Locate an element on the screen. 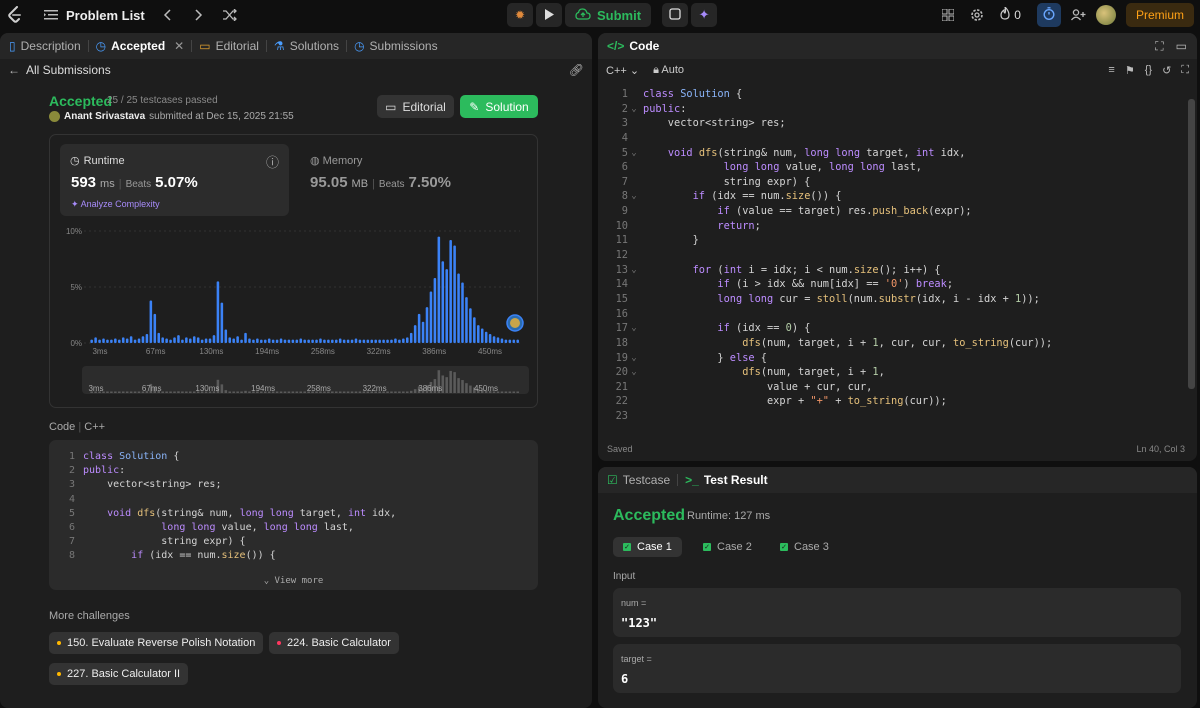 Image resolution: width=1200 pixels, height=708 pixels. minimize-icon: ▭ is located at coordinates (1181, 46).